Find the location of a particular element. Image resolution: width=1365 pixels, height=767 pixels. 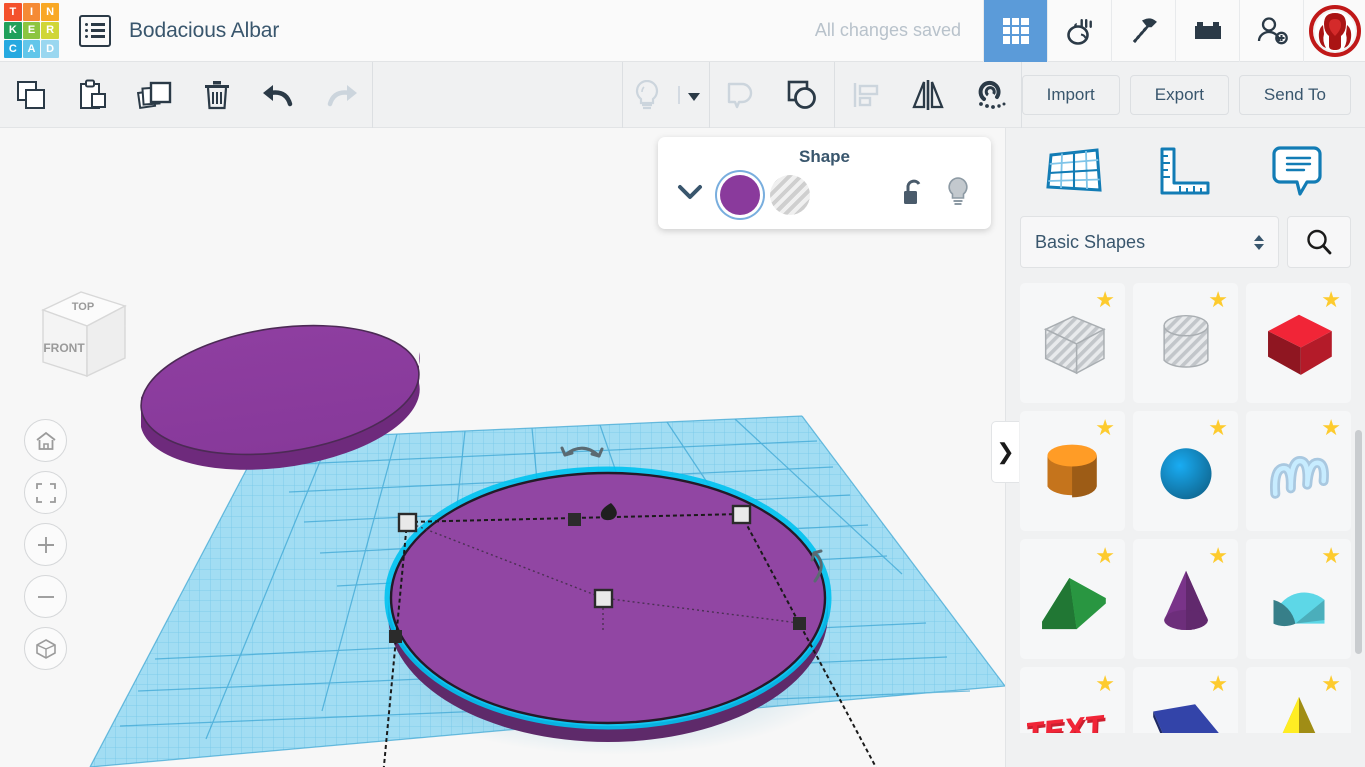

clipboard-paste-icon is located at coordinates (93, 94).